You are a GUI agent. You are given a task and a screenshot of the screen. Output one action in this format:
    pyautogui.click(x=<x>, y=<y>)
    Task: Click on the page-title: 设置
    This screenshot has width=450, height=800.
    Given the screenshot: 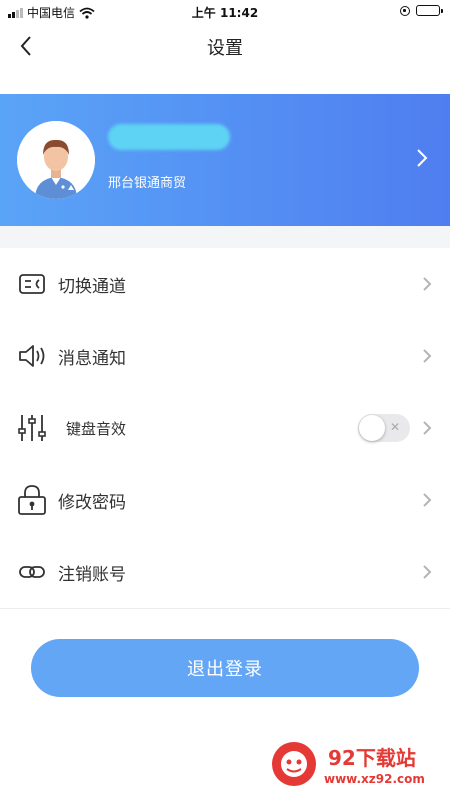 What is the action you would take?
    pyautogui.click(x=225, y=48)
    